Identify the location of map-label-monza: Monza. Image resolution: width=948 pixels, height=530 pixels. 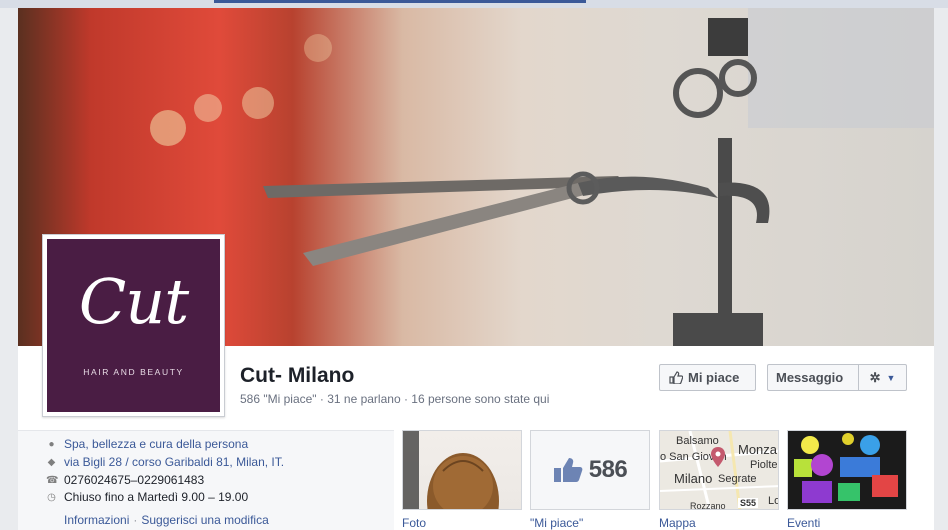
(758, 449).